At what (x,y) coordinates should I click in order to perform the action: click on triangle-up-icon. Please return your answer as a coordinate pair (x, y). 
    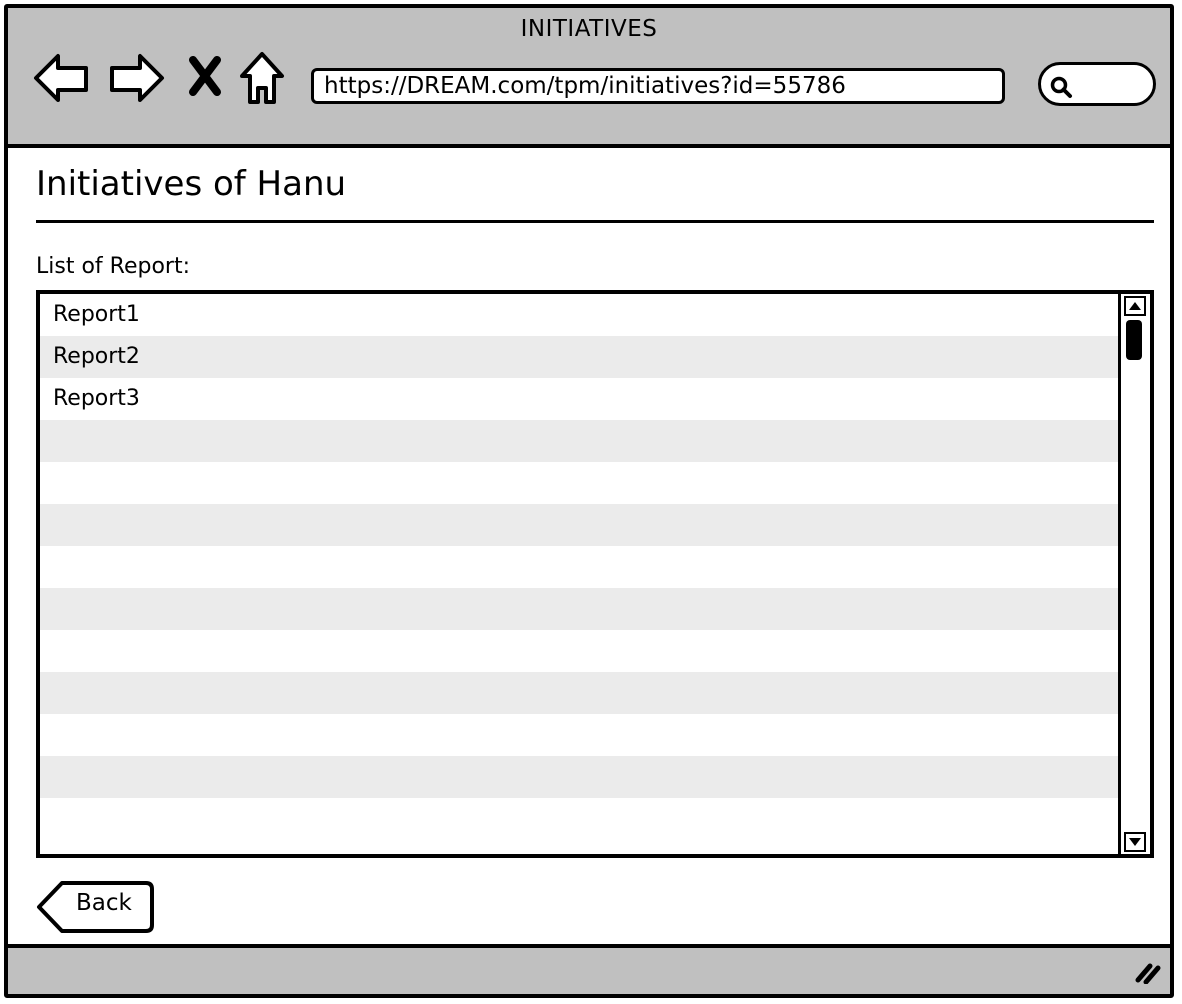
    Looking at the image, I should click on (1135, 306).